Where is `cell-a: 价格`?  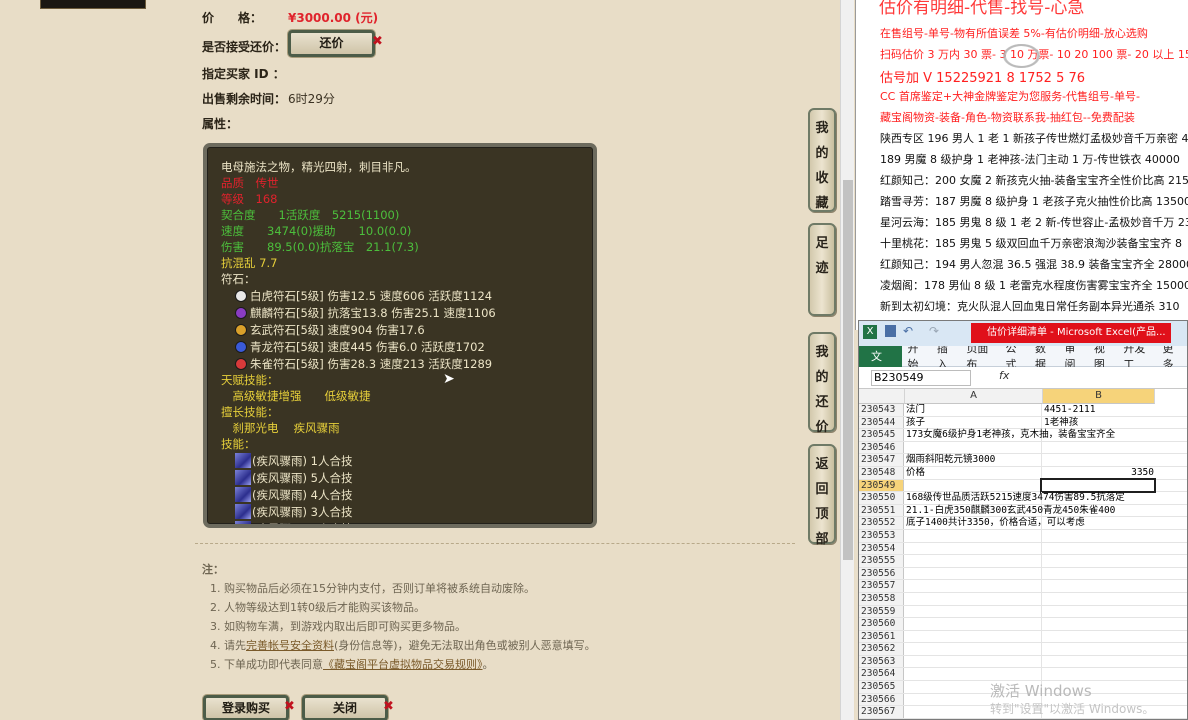
cell-a: 价格 is located at coordinates (973, 472).